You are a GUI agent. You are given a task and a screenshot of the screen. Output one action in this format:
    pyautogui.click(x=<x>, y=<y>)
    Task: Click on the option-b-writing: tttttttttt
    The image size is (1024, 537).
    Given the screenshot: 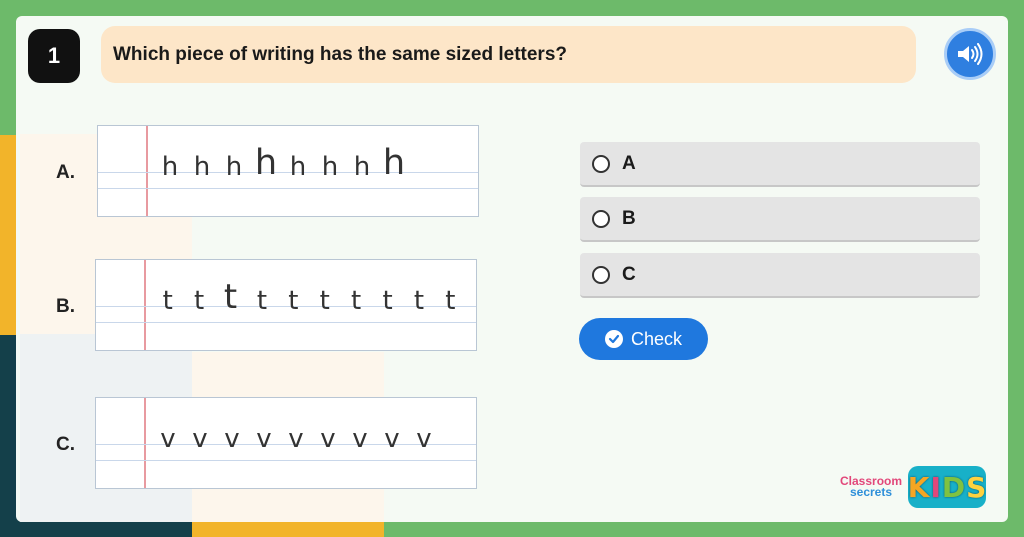 What is the action you would take?
    pyautogui.click(x=286, y=305)
    